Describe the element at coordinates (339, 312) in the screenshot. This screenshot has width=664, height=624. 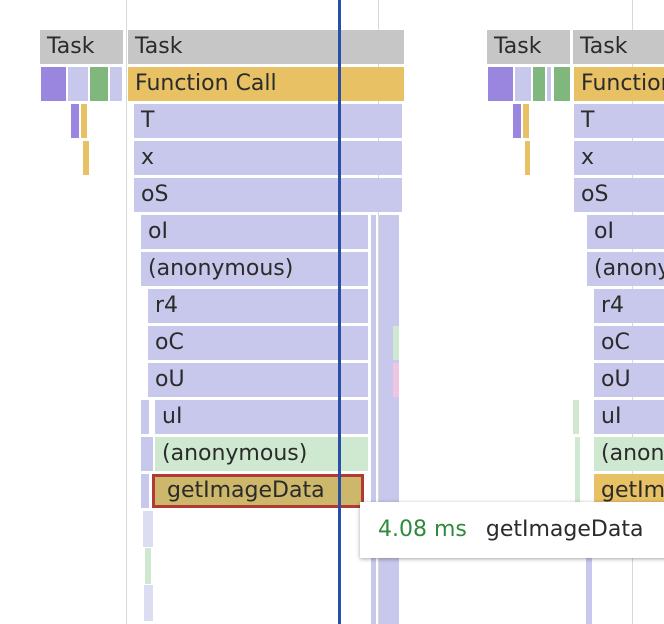
I see `time-cursor-line` at that location.